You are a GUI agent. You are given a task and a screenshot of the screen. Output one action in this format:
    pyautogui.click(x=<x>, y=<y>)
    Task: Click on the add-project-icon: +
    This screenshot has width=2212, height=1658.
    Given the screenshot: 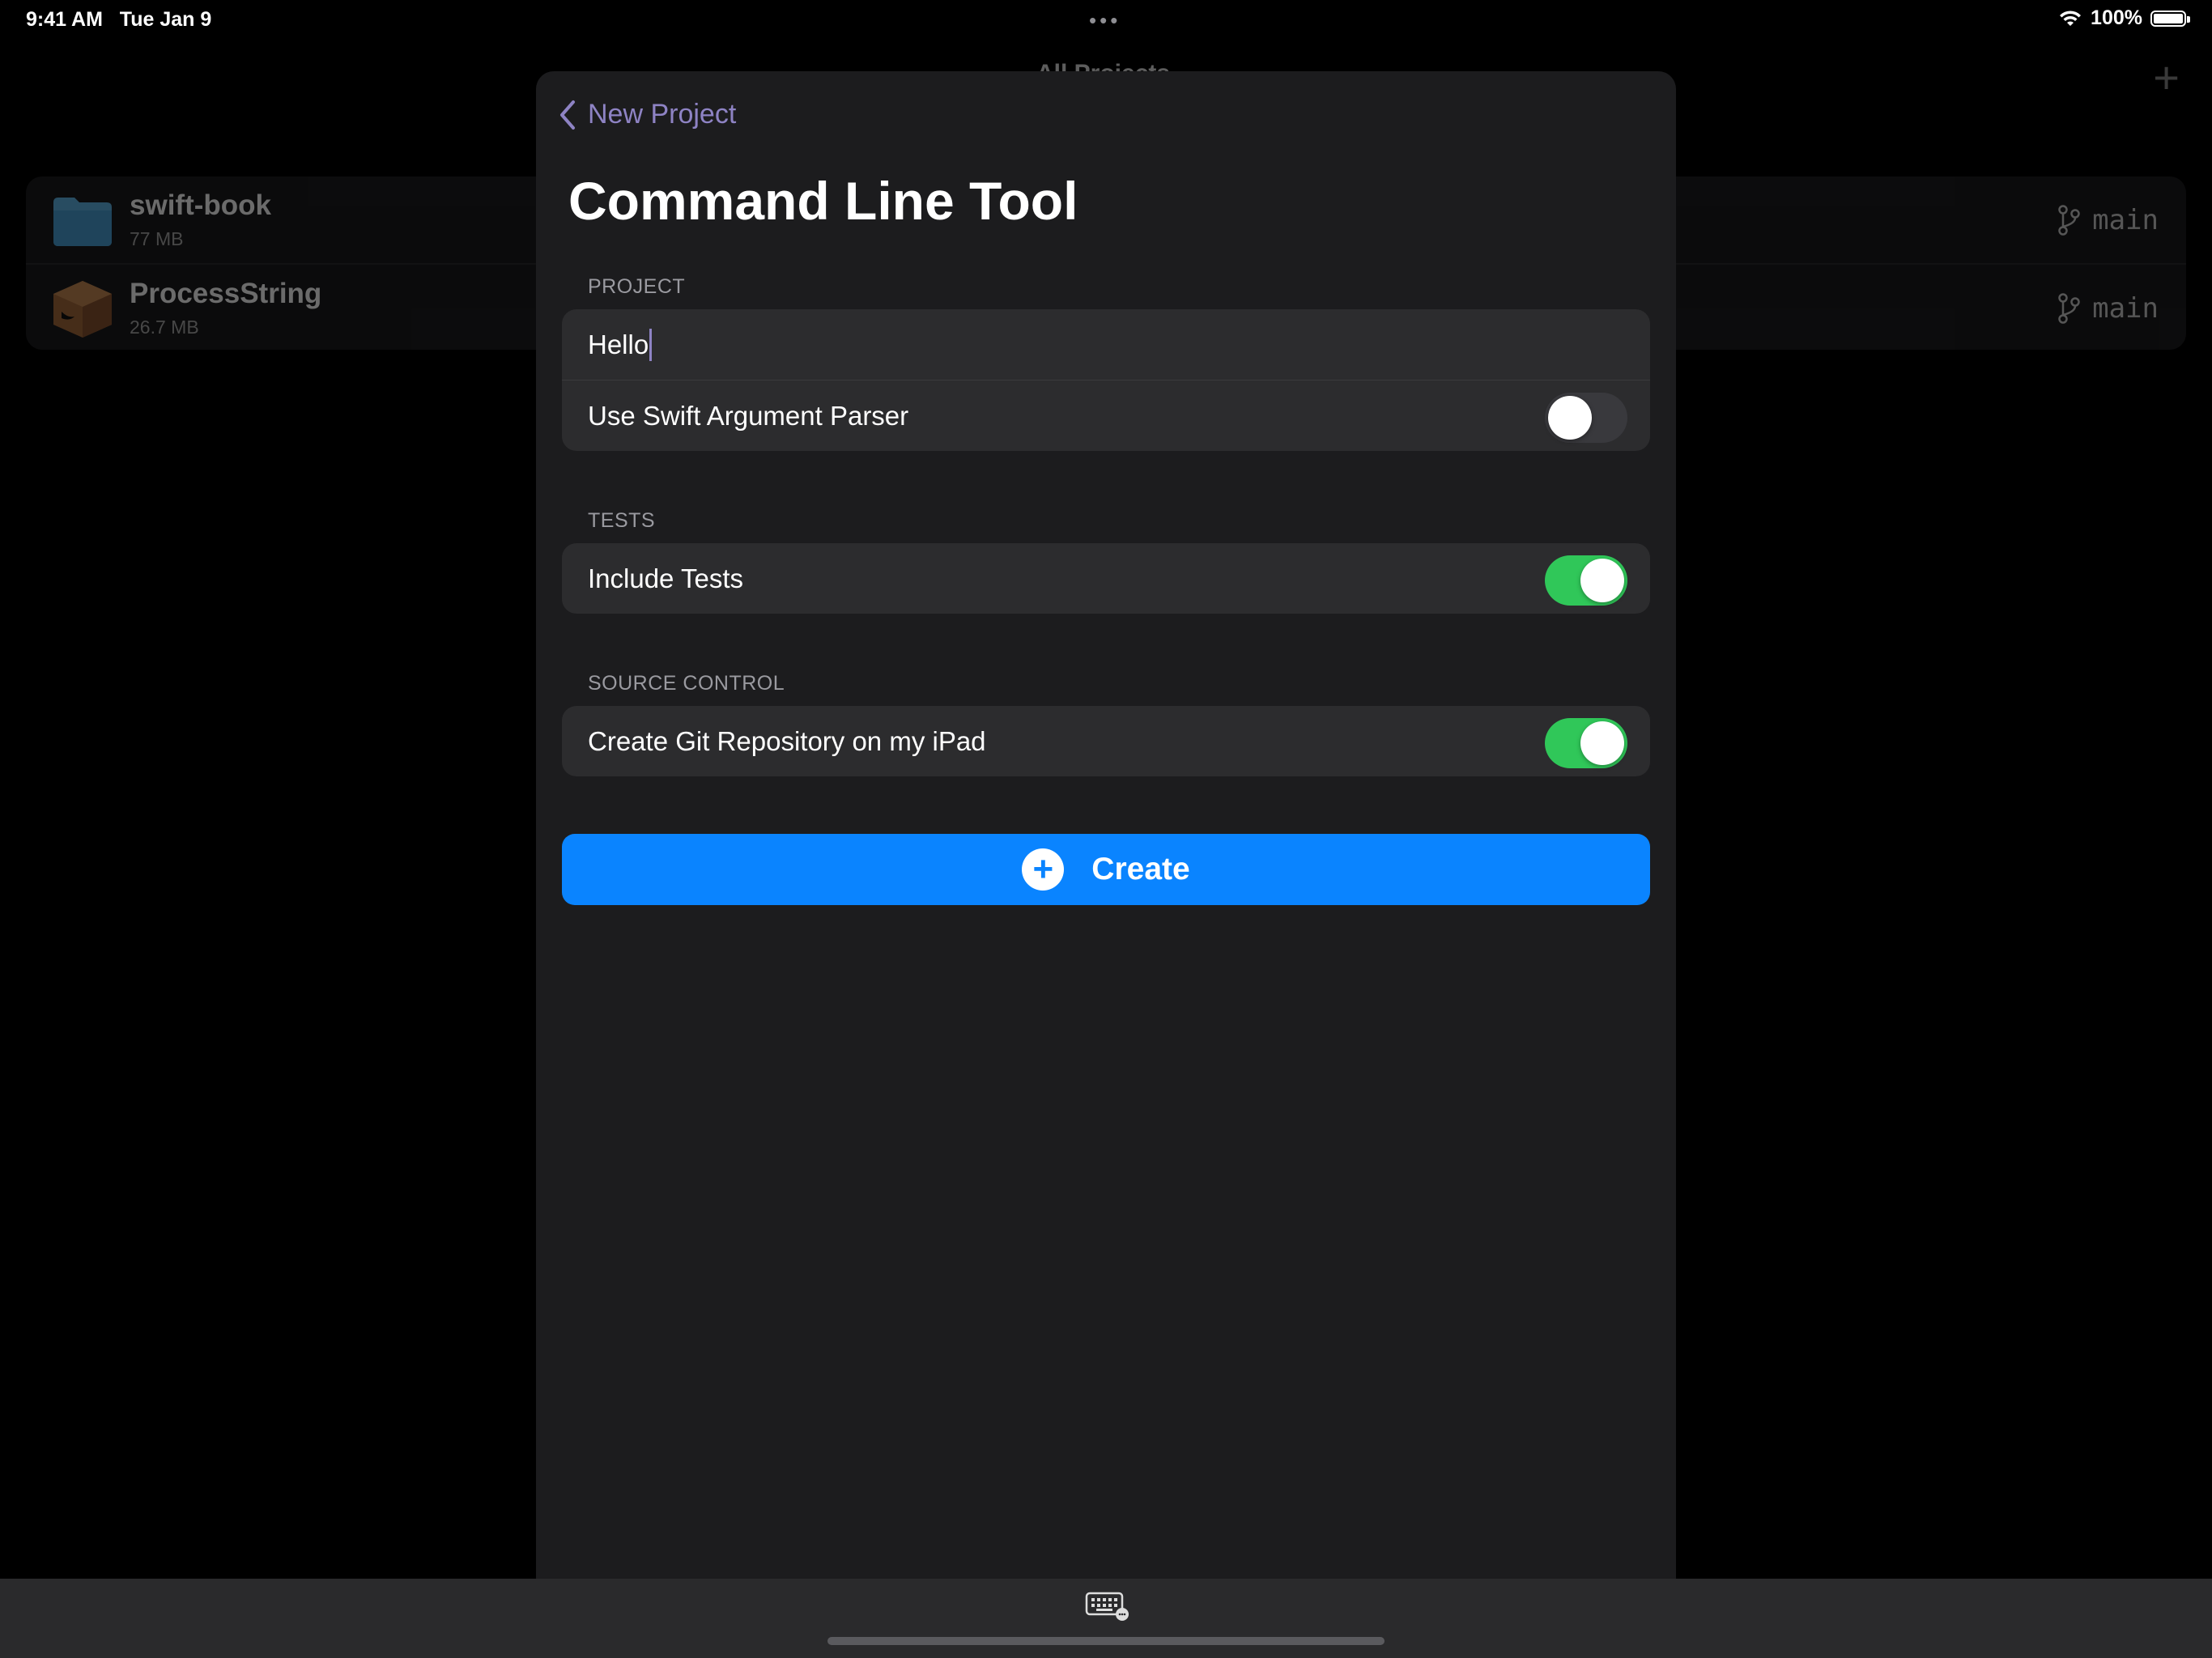 What is the action you would take?
    pyautogui.click(x=2166, y=77)
    